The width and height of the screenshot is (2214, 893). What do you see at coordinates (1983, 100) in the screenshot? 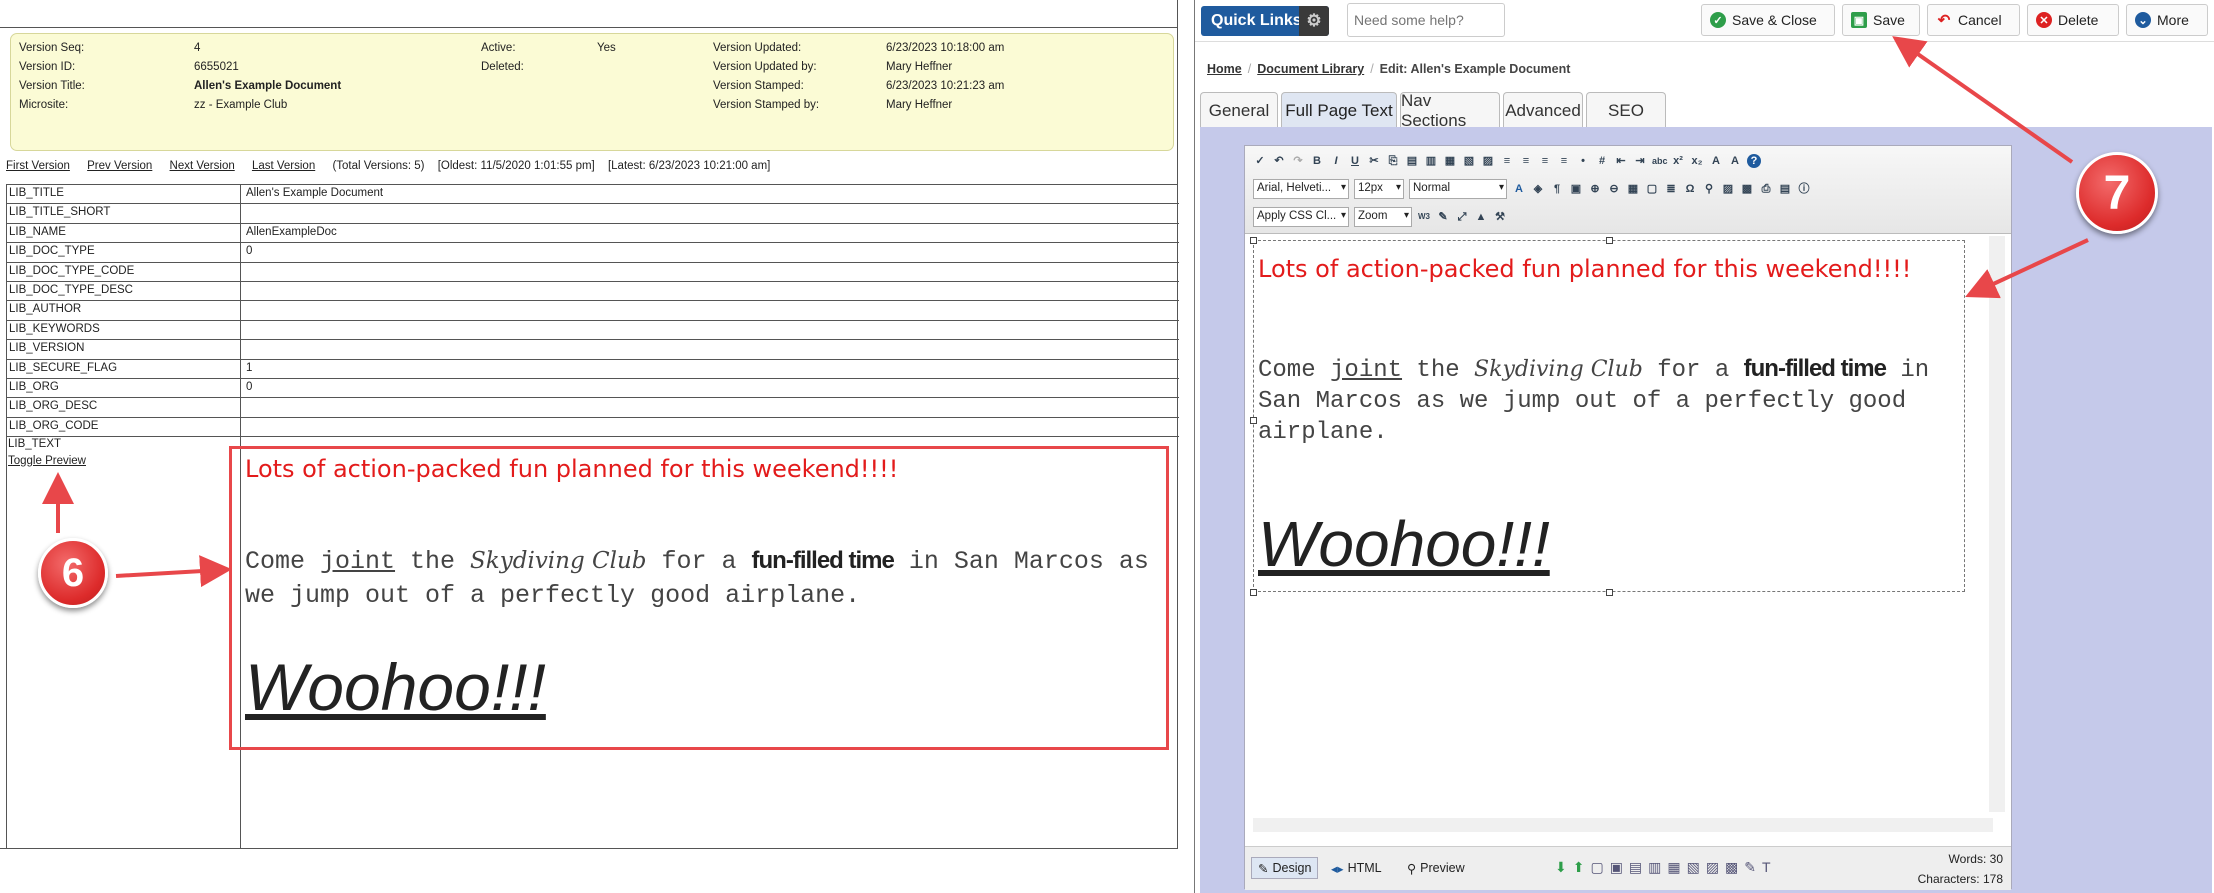
I see `arrow-to-save` at bounding box center [1983, 100].